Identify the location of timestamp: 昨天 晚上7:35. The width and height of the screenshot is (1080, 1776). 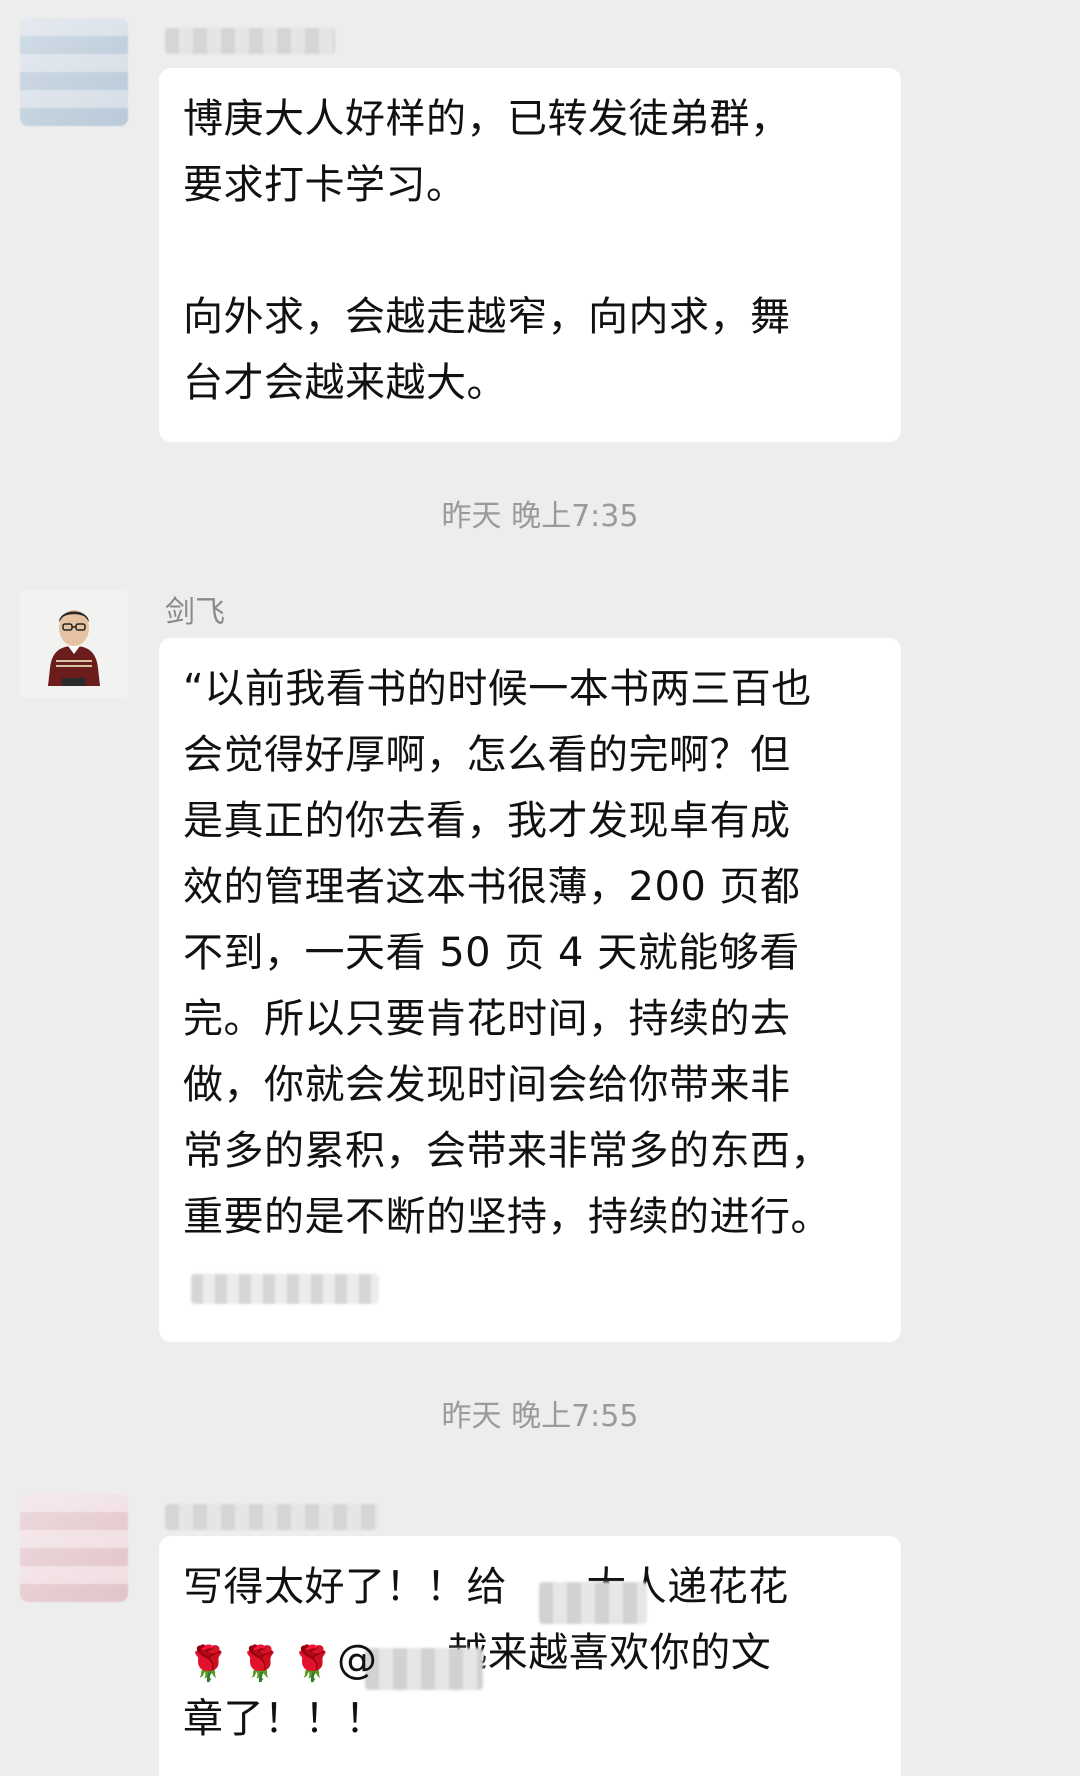
(540, 516).